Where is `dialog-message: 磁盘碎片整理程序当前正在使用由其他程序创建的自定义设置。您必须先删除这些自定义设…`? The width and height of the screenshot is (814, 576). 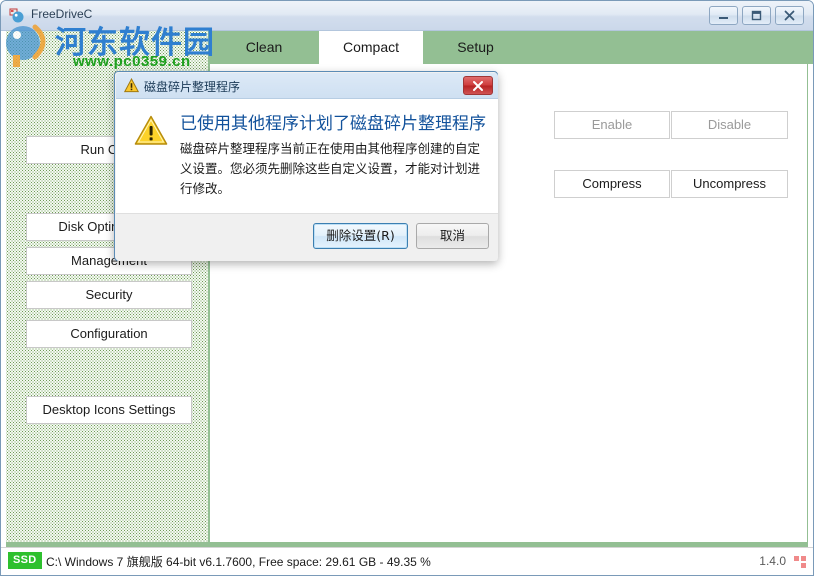
dialog-message: 磁盘碎片整理程序当前正在使用由其他程序创建的自定义设置。您必须先删除这些自定义设… is located at coordinates (330, 168).